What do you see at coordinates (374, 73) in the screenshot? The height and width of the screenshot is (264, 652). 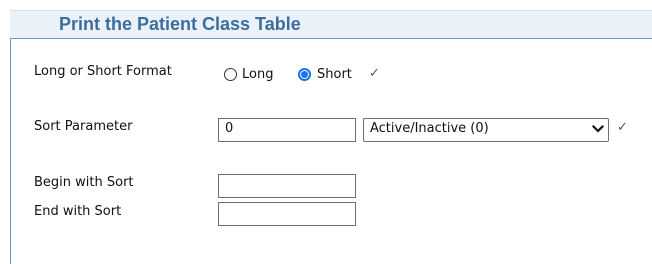 I see `format-checkmark-icon: ✓` at bounding box center [374, 73].